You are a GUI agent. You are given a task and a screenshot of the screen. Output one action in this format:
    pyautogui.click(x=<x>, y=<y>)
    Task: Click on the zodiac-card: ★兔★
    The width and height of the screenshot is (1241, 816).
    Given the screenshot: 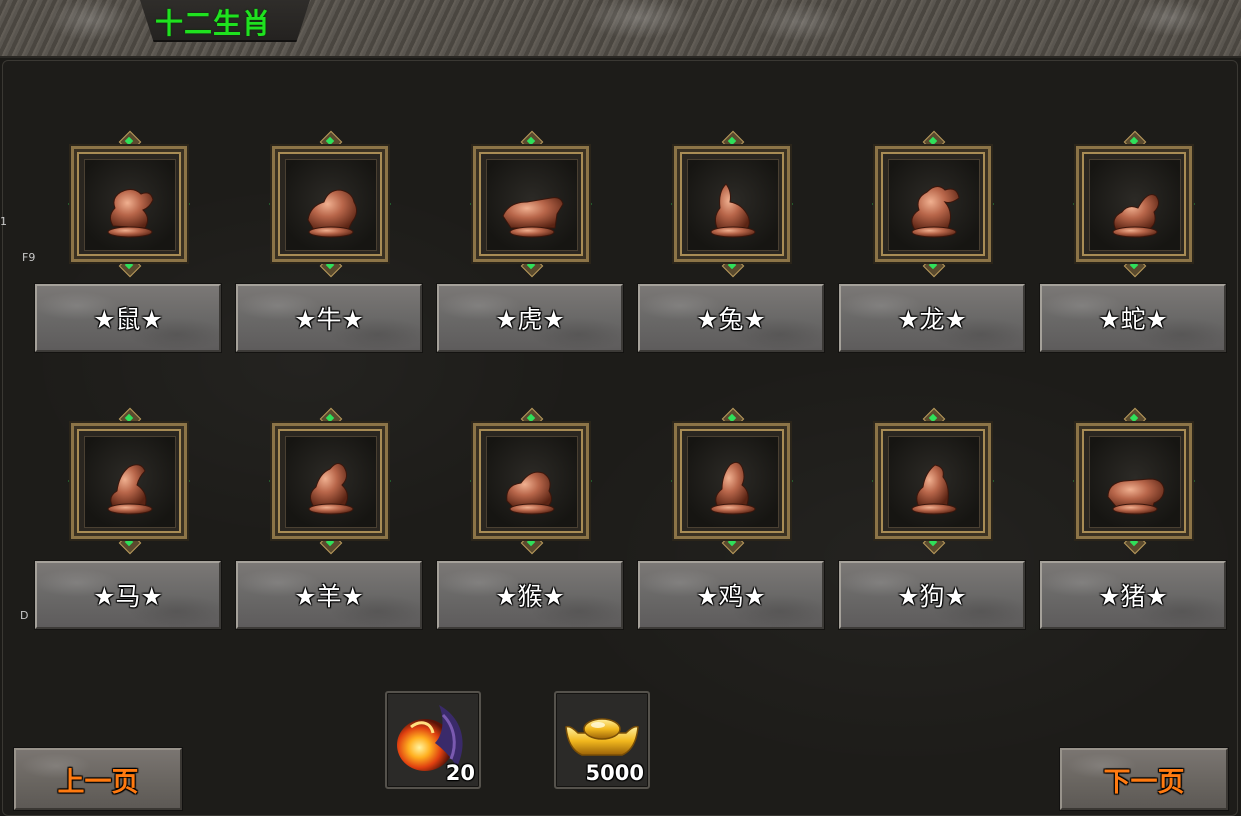 What is the action you would take?
    pyautogui.click(x=732, y=247)
    